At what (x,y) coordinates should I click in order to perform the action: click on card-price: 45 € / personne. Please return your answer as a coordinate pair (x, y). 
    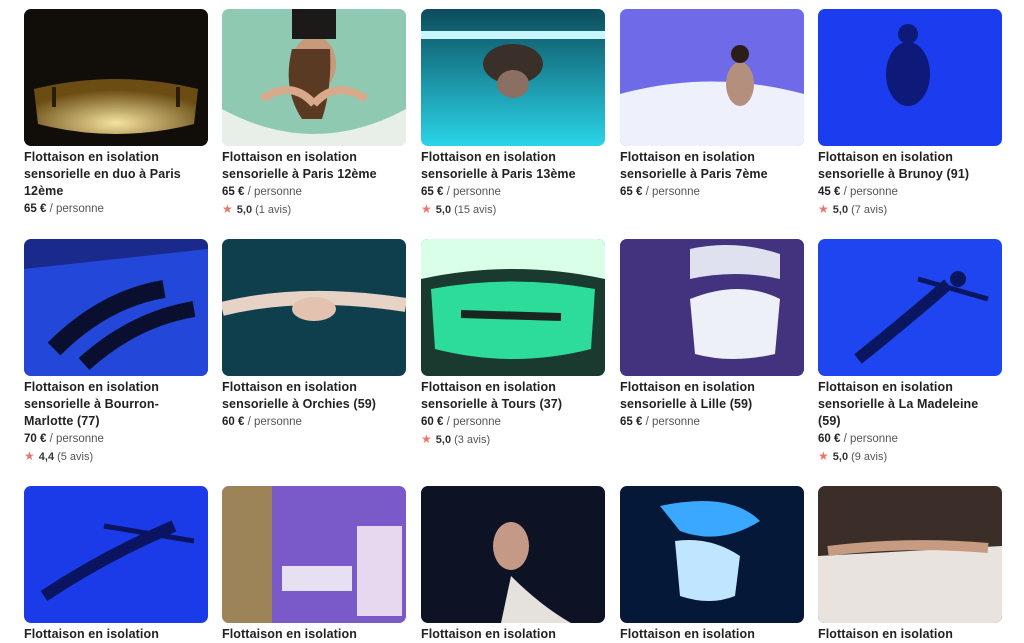
    Looking at the image, I should click on (910, 192).